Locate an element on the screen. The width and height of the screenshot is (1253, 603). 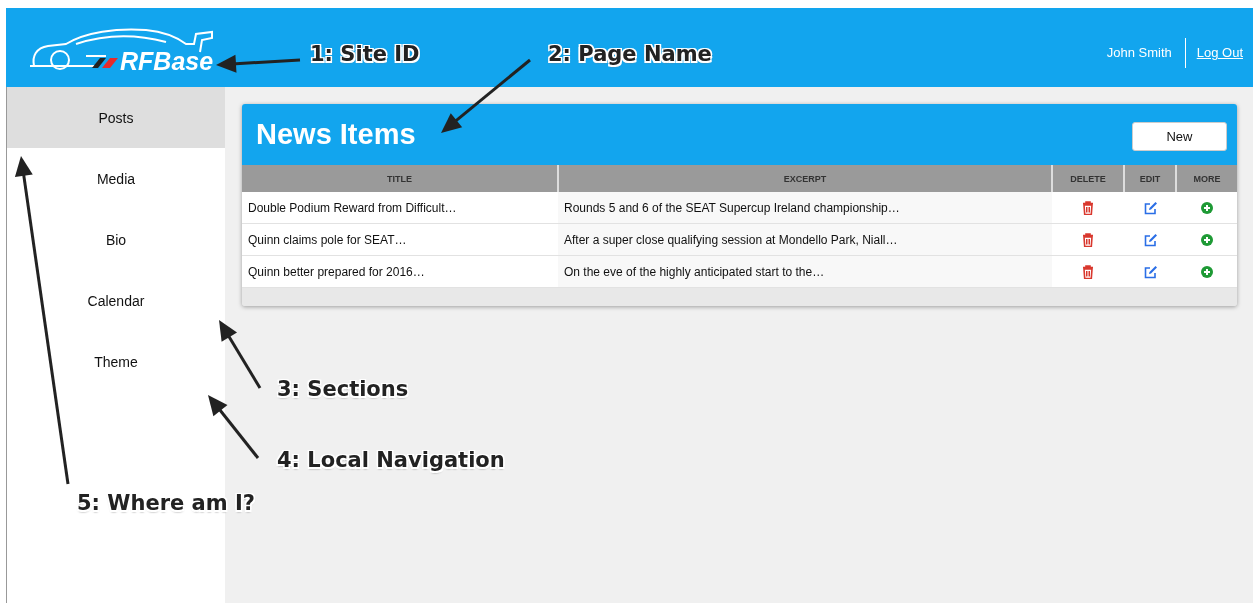
column-header: MORE is located at coordinates (1206, 178).